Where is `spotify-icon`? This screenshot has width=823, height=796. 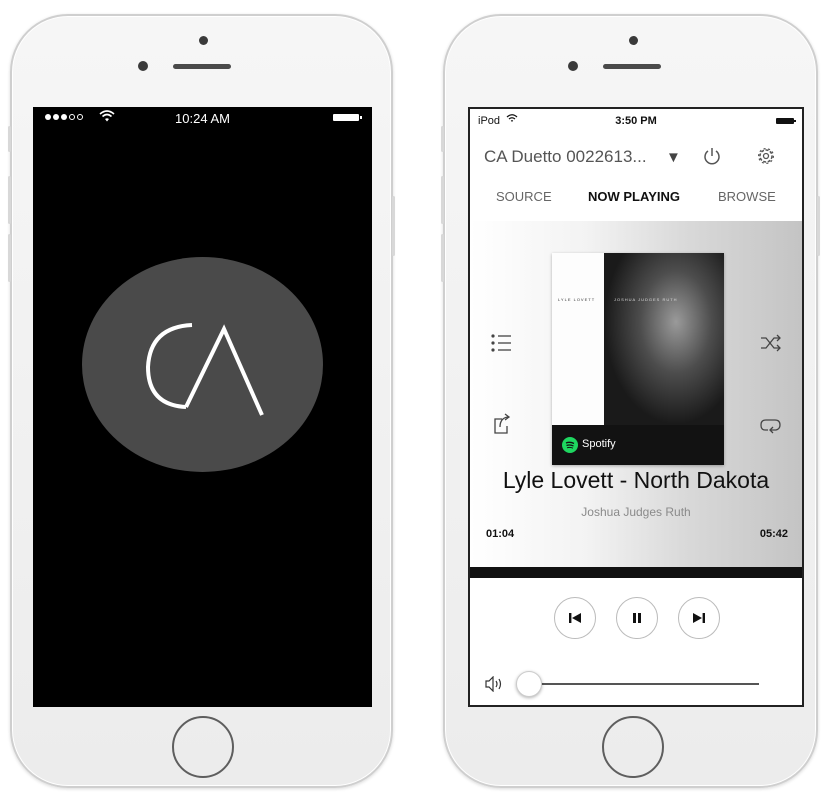 spotify-icon is located at coordinates (570, 445).